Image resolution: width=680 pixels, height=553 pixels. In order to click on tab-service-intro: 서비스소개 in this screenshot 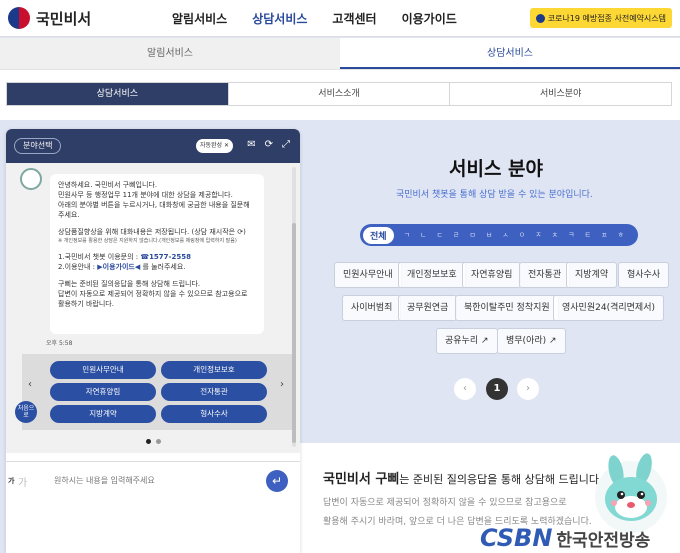, I will do `click(338, 94)`.